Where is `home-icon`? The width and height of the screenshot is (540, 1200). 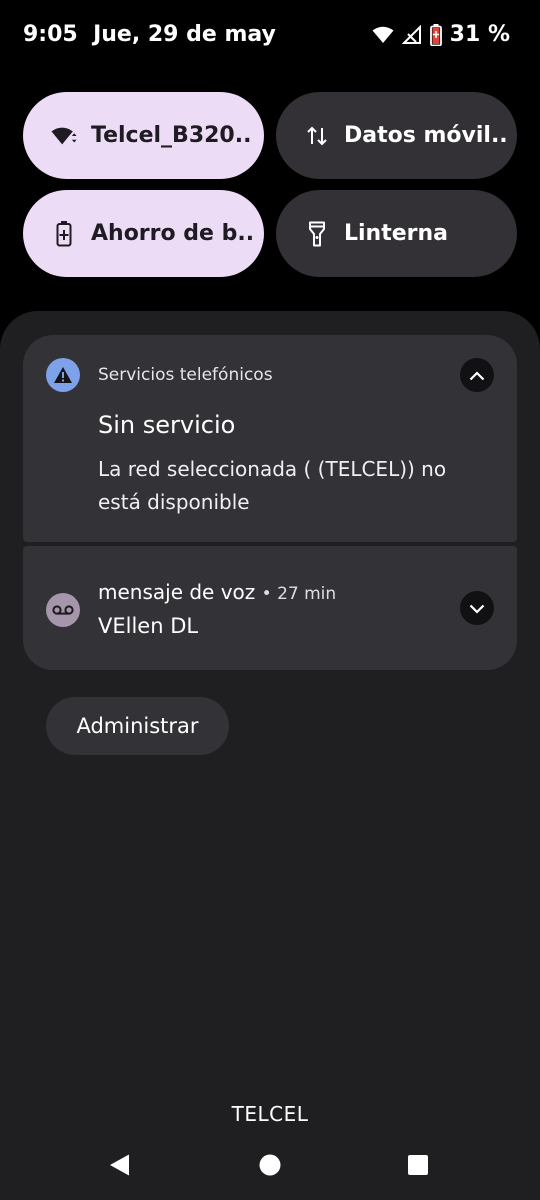 home-icon is located at coordinates (270, 1167).